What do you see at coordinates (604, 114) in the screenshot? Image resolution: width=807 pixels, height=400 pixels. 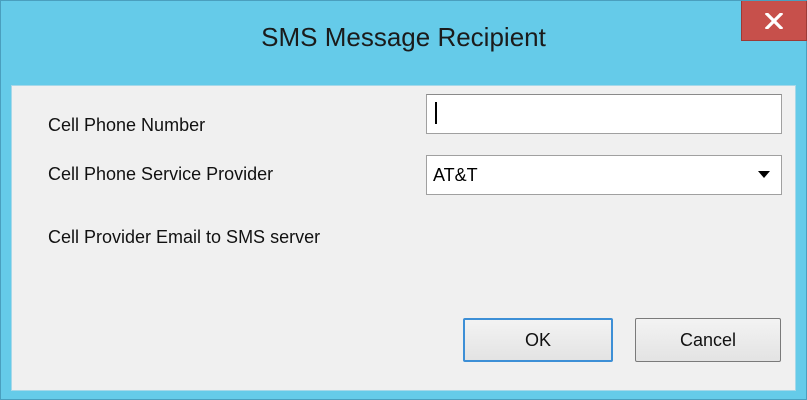 I see `phone-number-input` at bounding box center [604, 114].